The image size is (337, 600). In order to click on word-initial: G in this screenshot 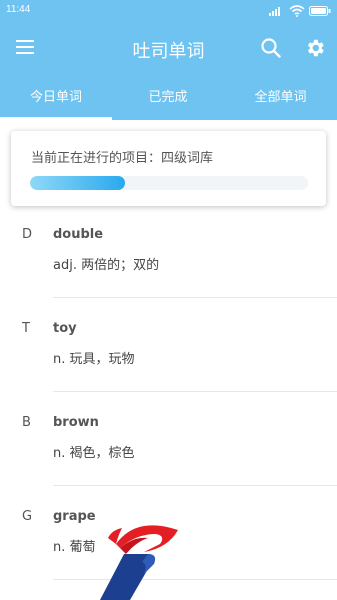, I will do `click(27, 516)`.